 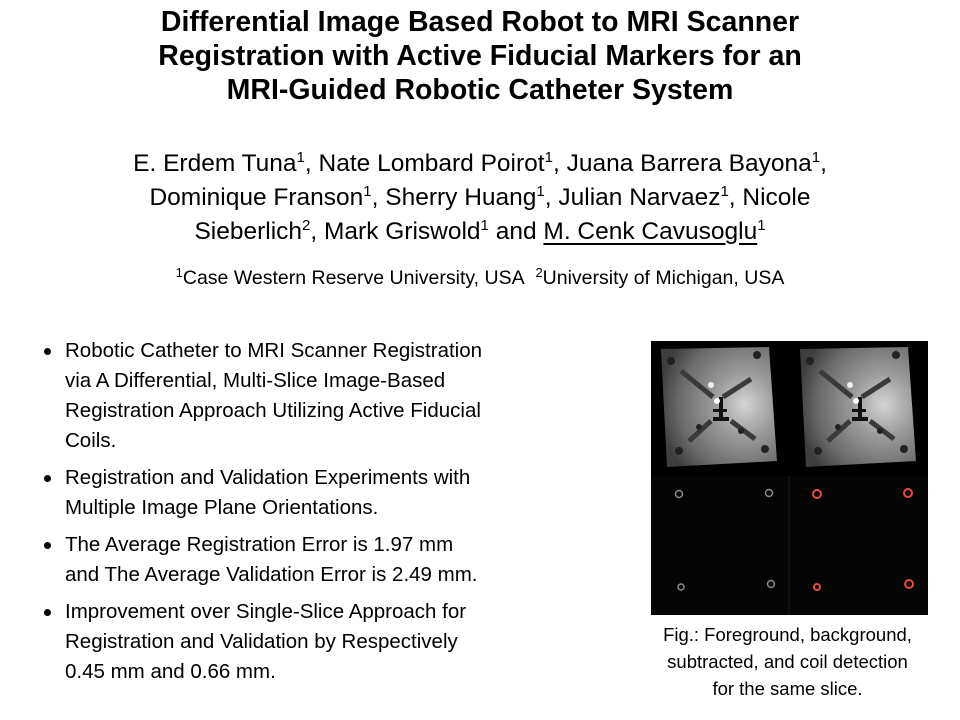 What do you see at coordinates (170, 671) in the screenshot?
I see `bullet-line: 0.45 mm and 0.66 mm.` at bounding box center [170, 671].